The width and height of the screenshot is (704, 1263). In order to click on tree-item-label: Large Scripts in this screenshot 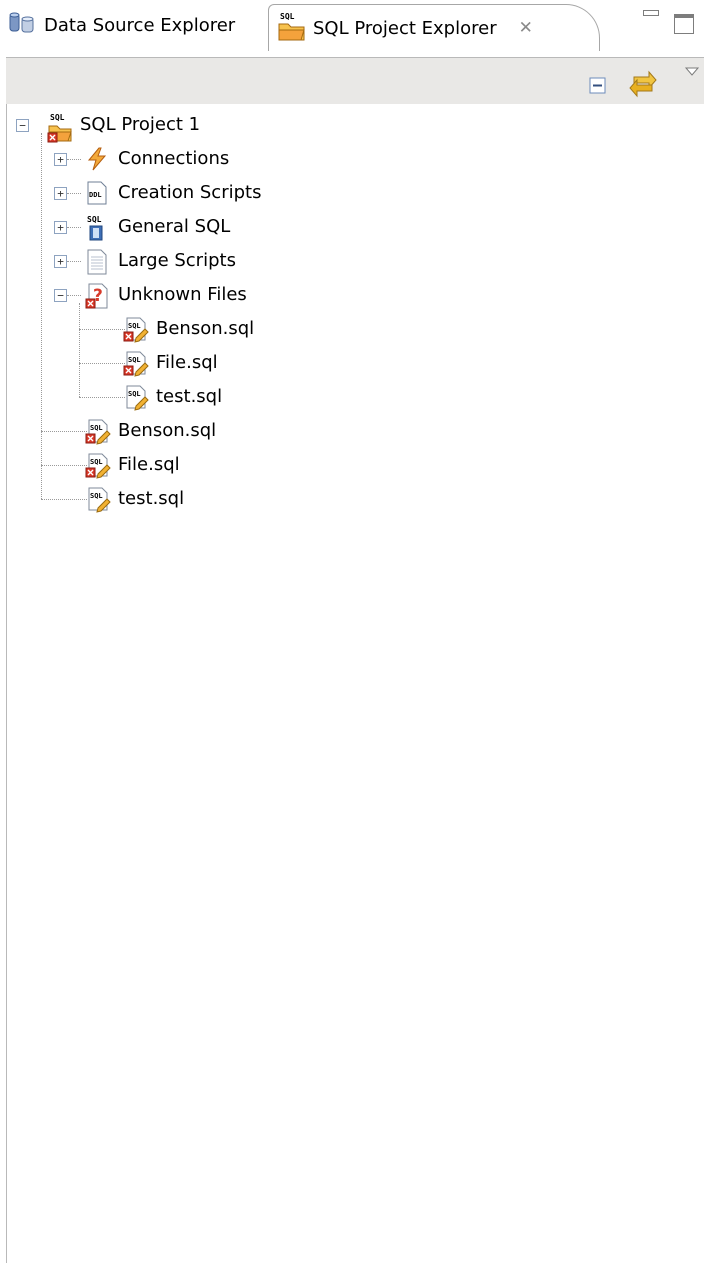, I will do `click(177, 260)`.